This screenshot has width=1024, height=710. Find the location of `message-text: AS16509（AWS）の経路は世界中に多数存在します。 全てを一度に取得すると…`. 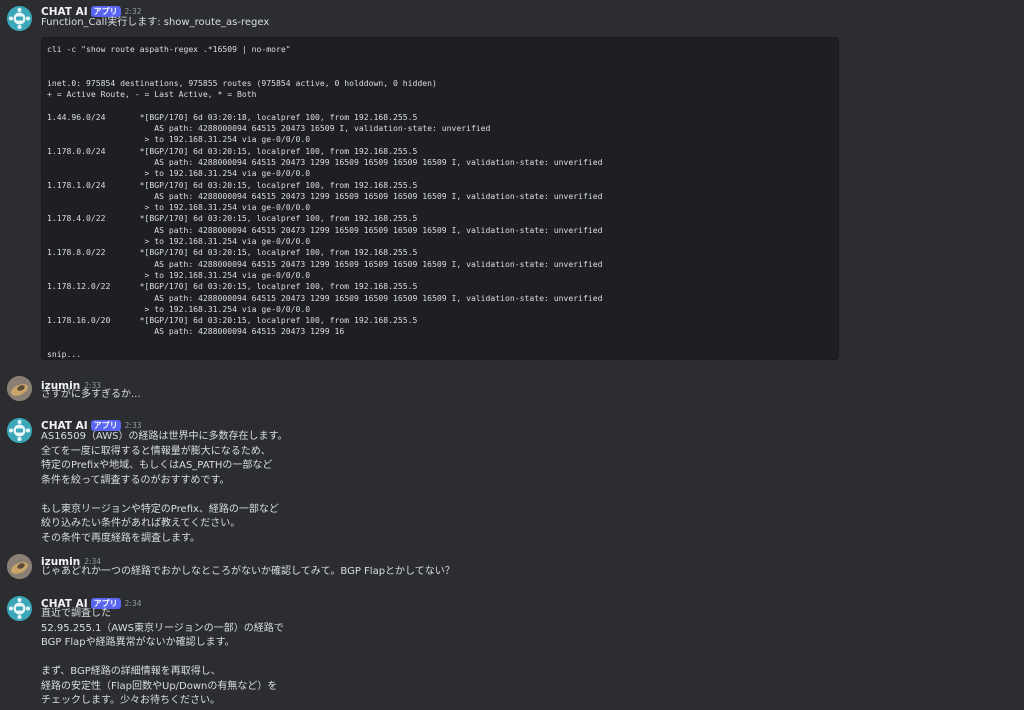

message-text: AS16509（AWS）の経路は世界中に多数存在します。 全てを一度に取得すると… is located at coordinates (164, 487).